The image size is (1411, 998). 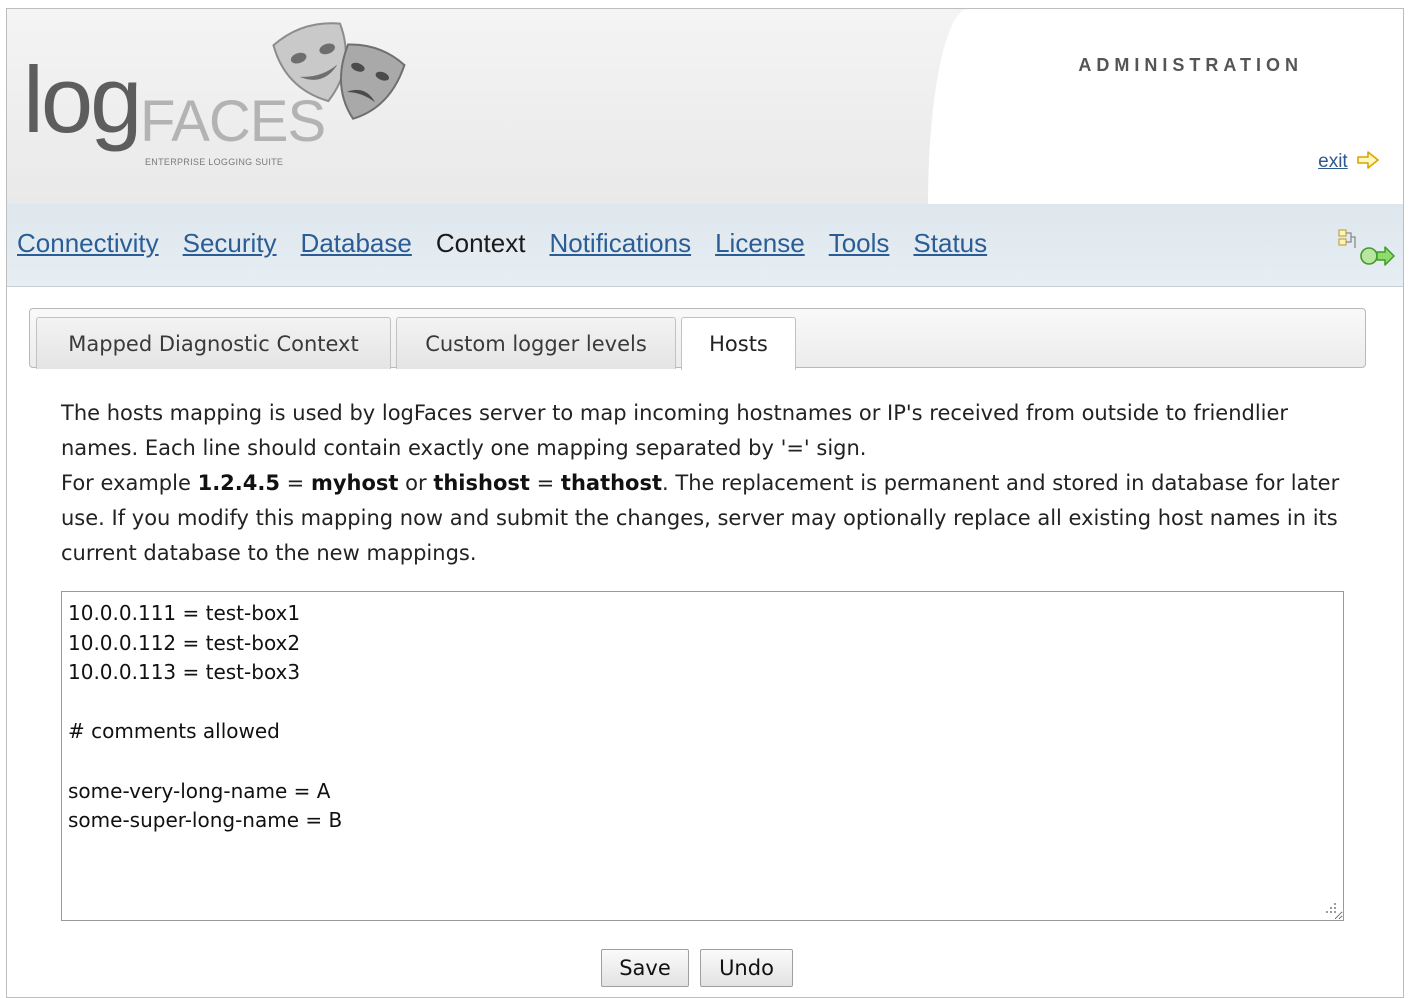 What do you see at coordinates (233, 121) in the screenshot?
I see `logo-faces-text: FACES` at bounding box center [233, 121].